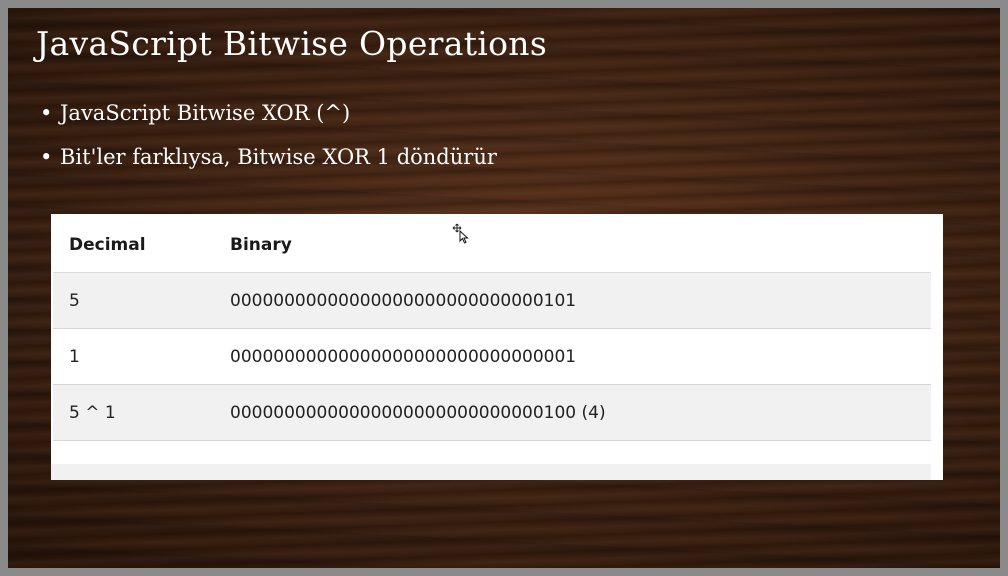 This screenshot has width=1008, height=576. What do you see at coordinates (133, 245) in the screenshot?
I see `column-header-decimal: Decimal` at bounding box center [133, 245].